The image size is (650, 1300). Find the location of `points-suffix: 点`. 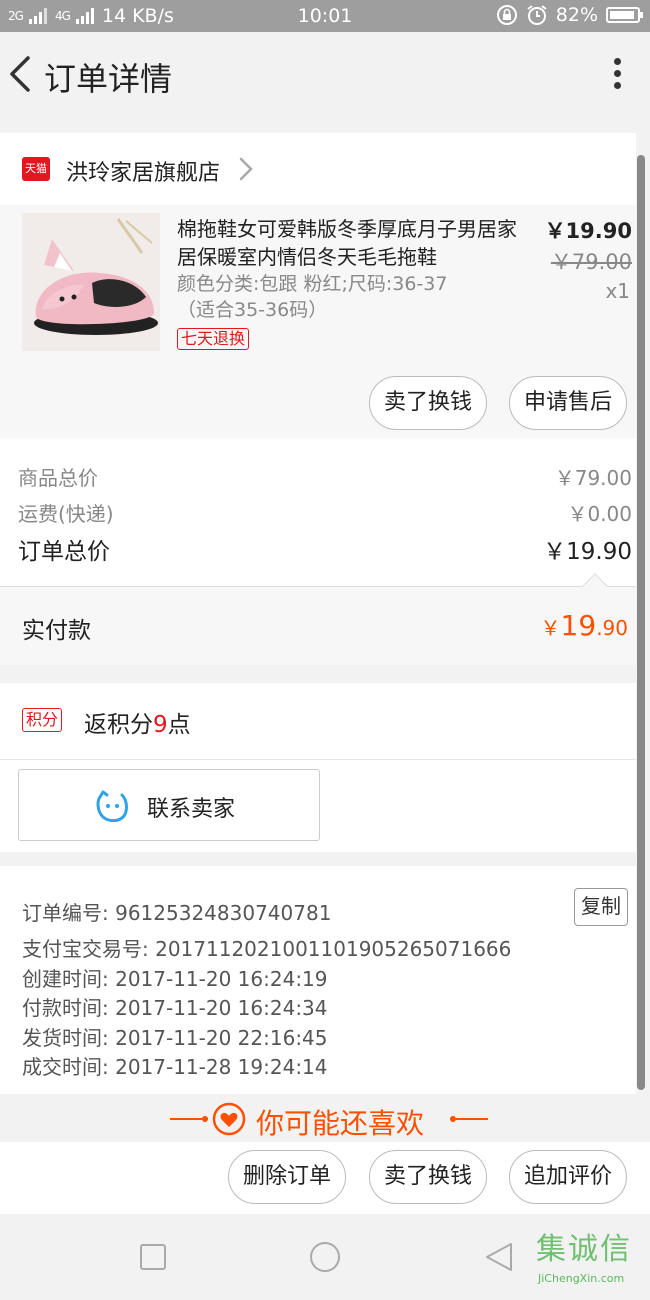

points-suffix: 点 is located at coordinates (179, 725).